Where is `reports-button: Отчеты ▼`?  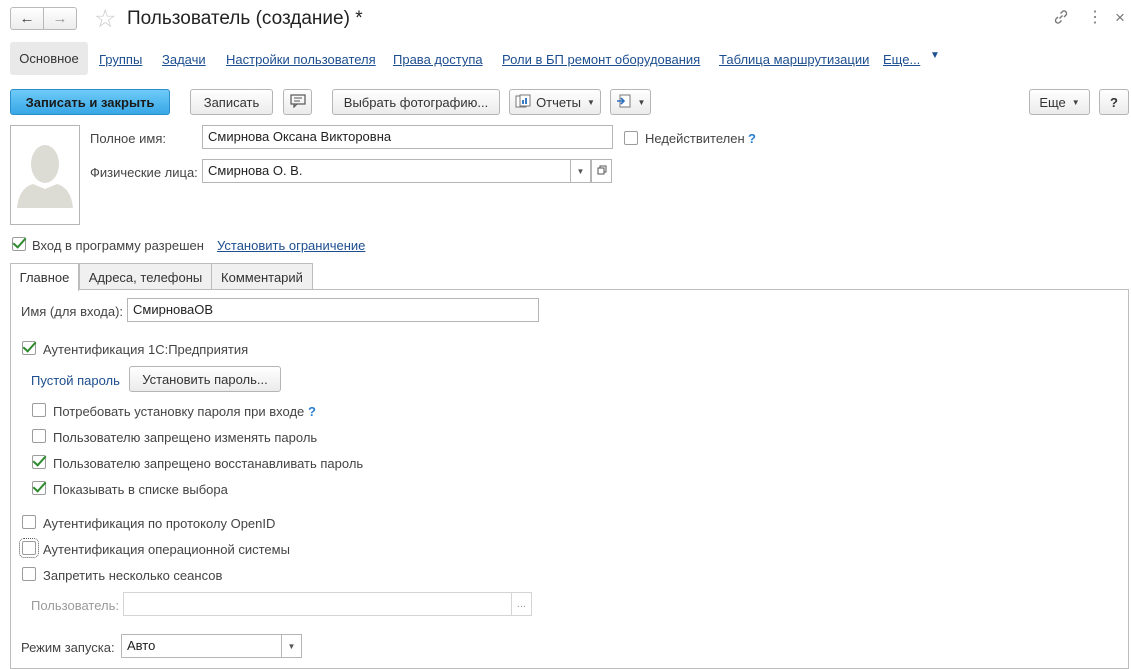
reports-button: Отчеты ▼ is located at coordinates (555, 102).